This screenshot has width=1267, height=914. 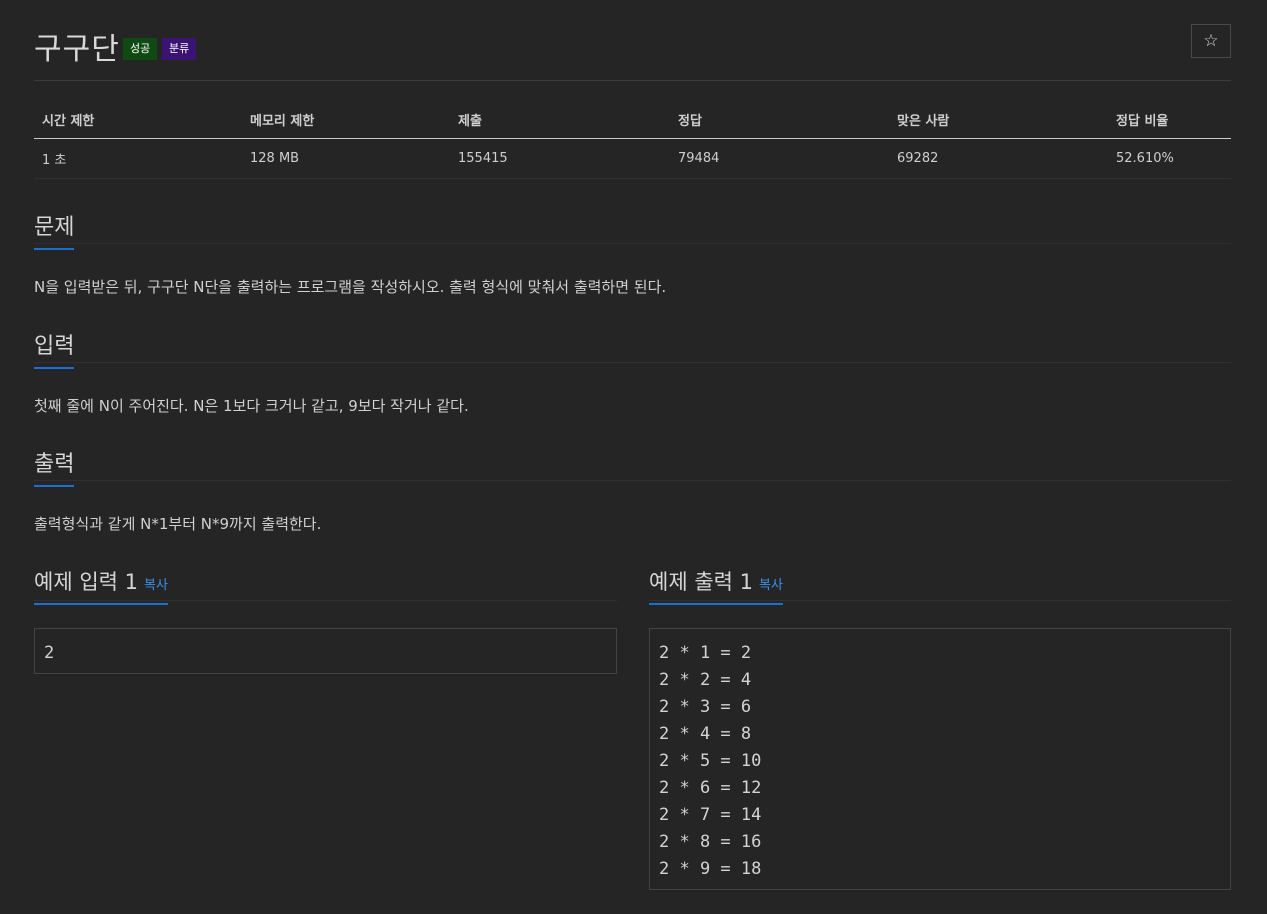 I want to click on input-section-header: 입력, so click(x=632, y=348).